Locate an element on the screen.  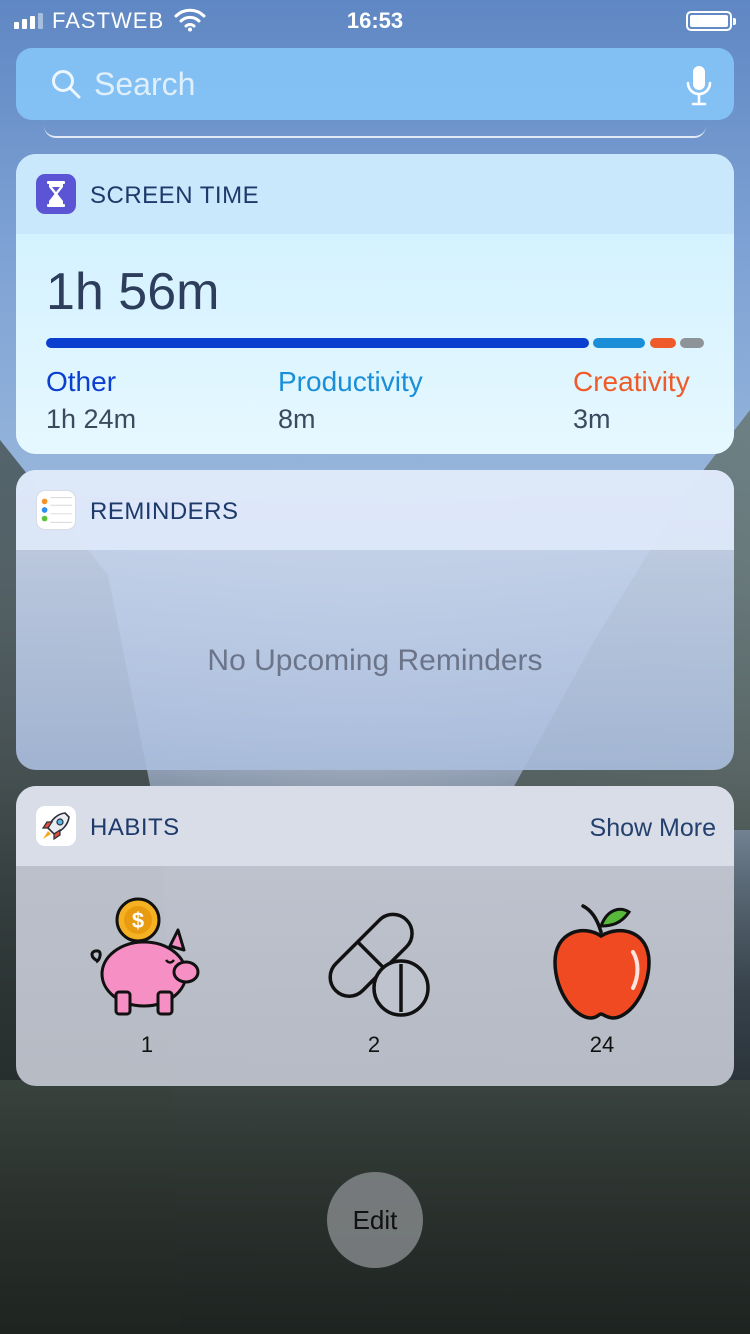
habit-item: $ 1 is located at coordinates (147, 977).